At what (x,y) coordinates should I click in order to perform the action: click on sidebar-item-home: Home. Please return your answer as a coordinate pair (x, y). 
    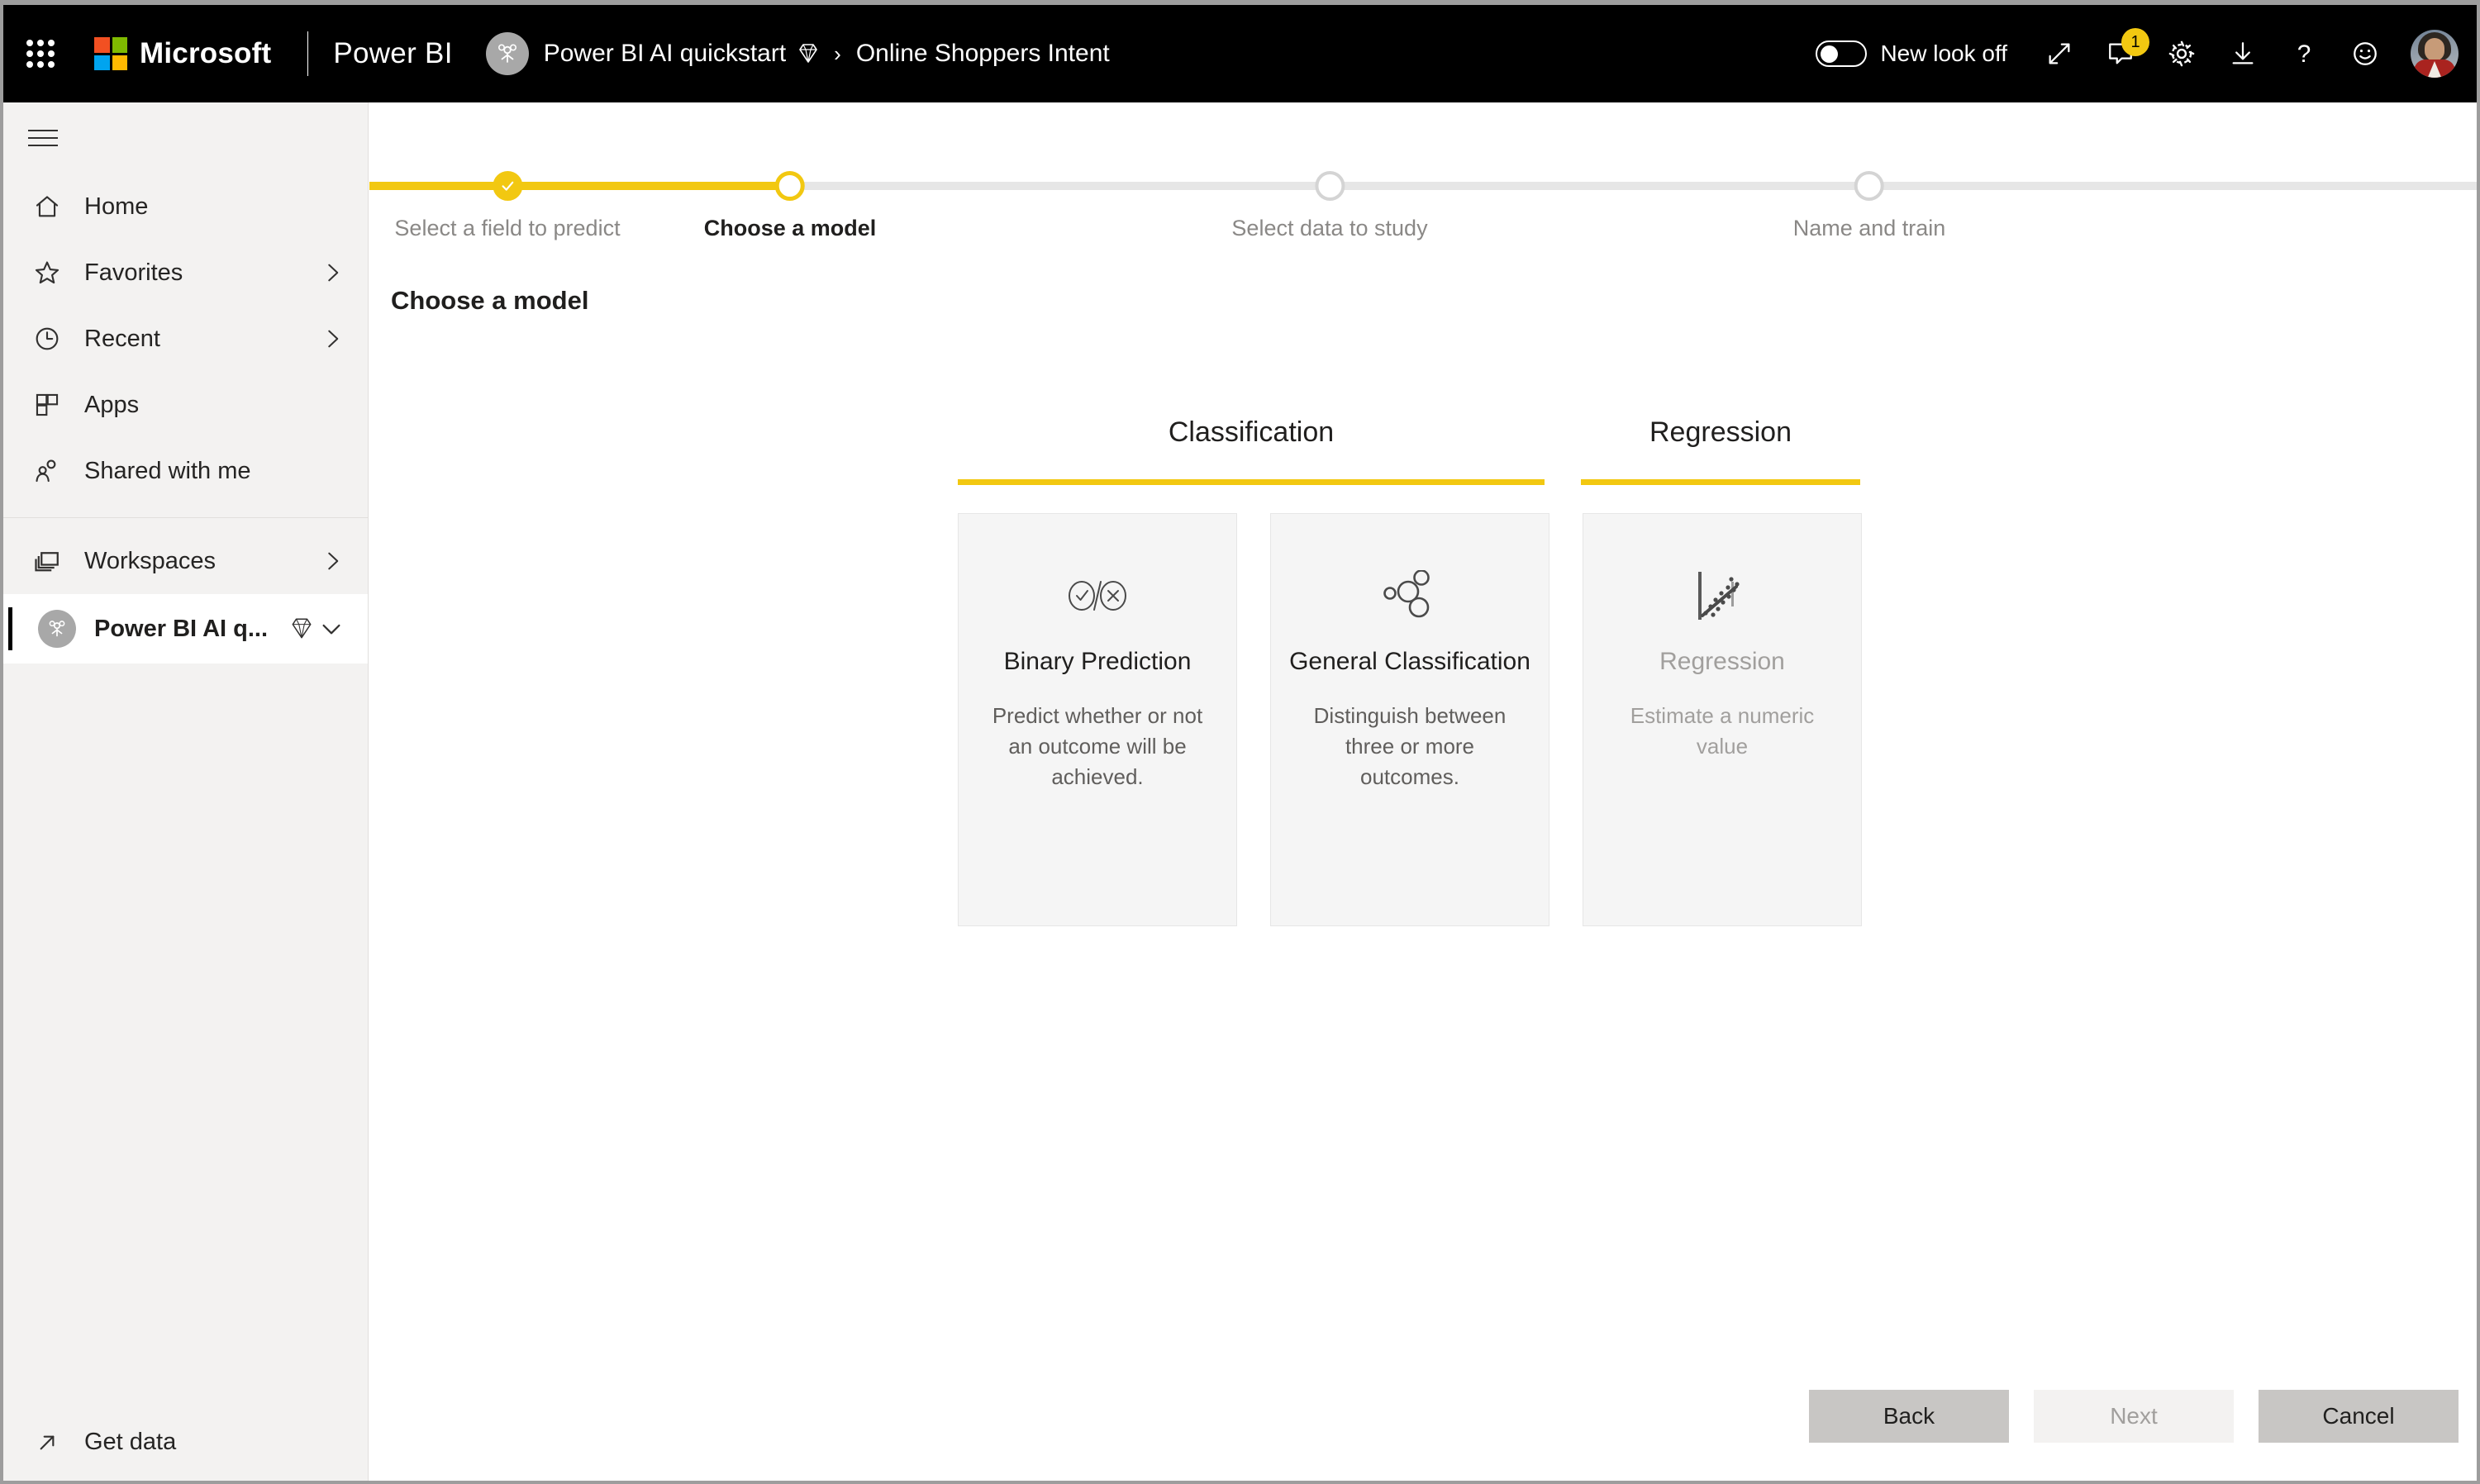
    Looking at the image, I should click on (185, 207).